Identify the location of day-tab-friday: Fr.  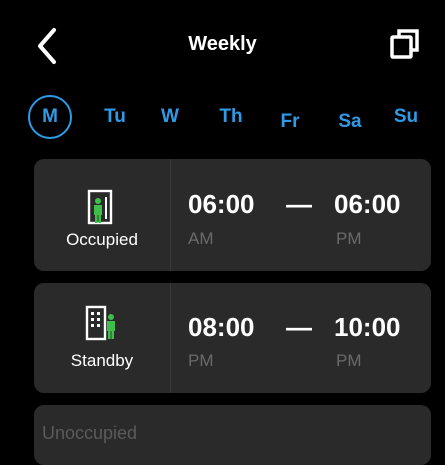
(290, 122).